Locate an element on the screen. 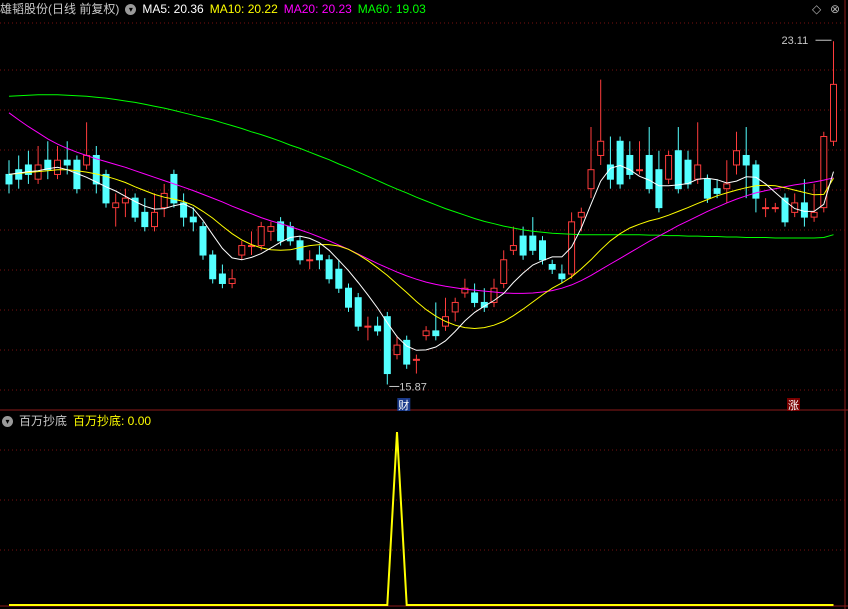  indicator-name: 百万抄底 is located at coordinates (43, 421).